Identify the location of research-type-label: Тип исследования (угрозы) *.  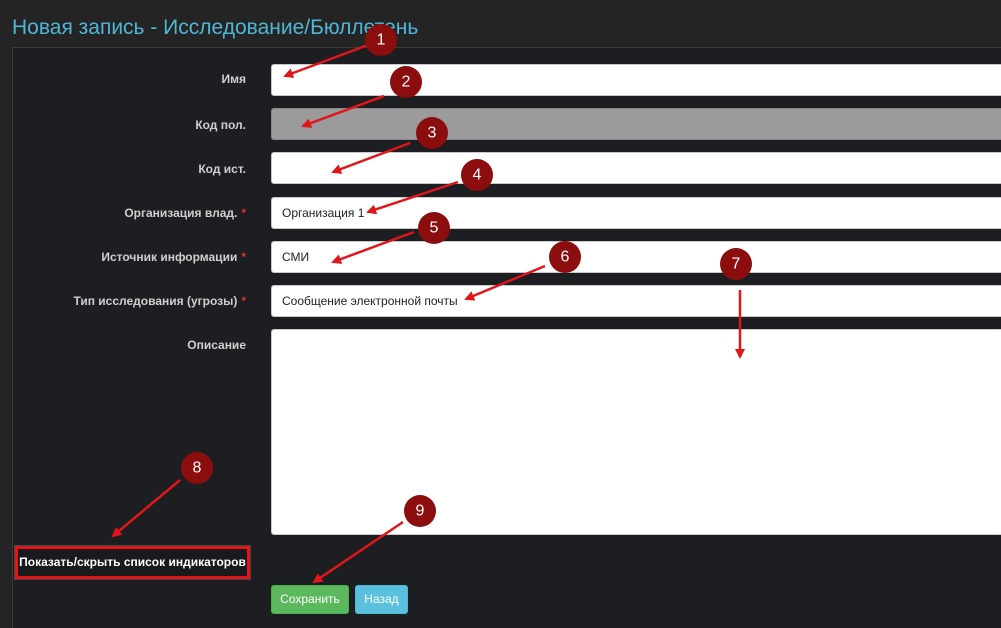
(126, 301).